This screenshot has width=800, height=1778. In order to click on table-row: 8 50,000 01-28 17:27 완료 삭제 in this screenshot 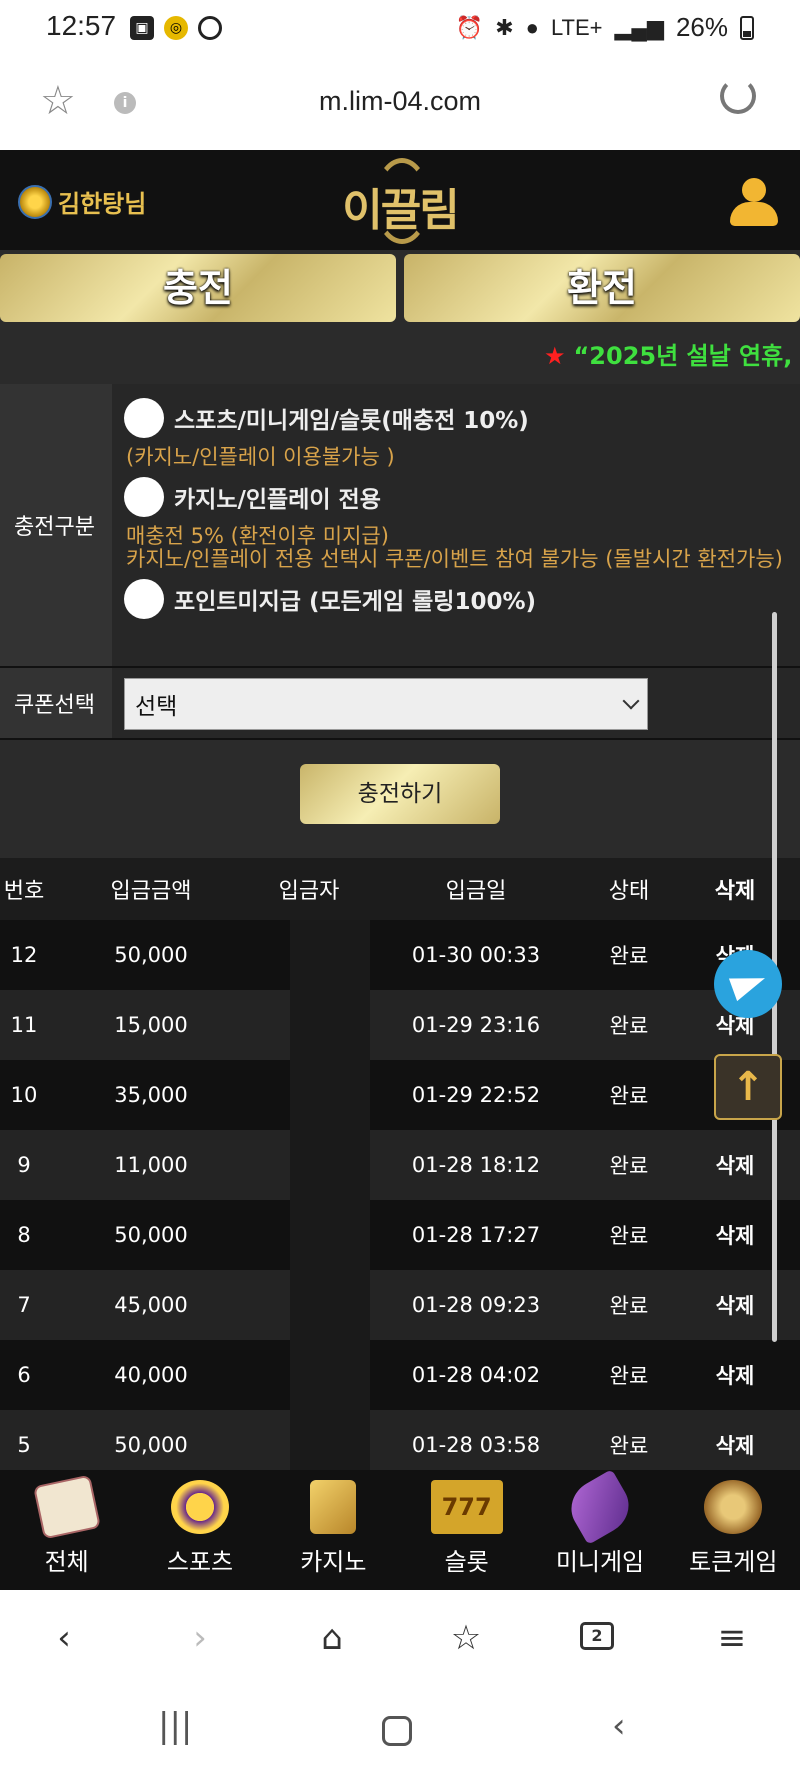, I will do `click(400, 1235)`.